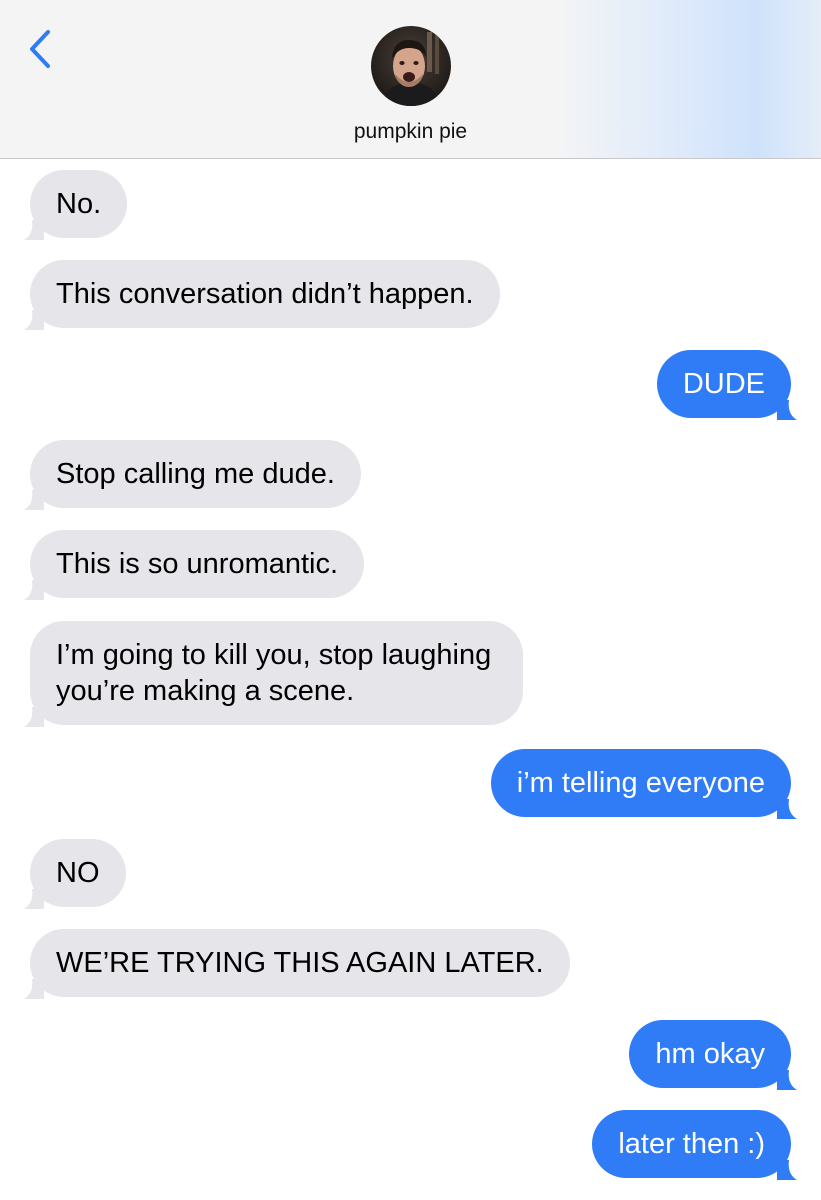  I want to click on sent-message: hm okay, so click(710, 1054).